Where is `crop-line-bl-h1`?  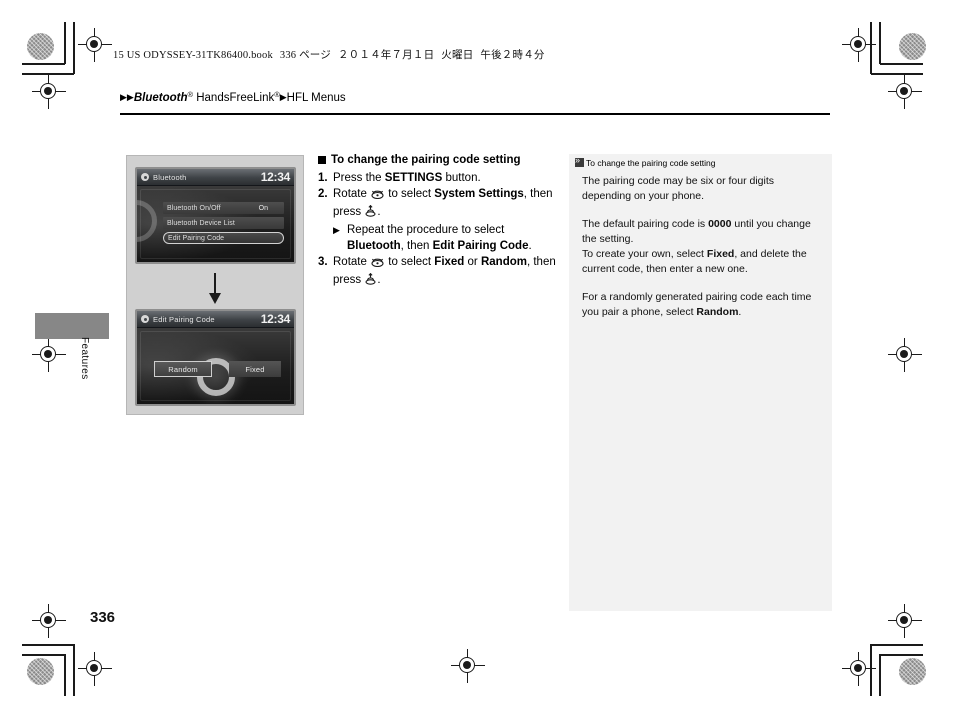
crop-line-bl-h1 is located at coordinates (43, 655).